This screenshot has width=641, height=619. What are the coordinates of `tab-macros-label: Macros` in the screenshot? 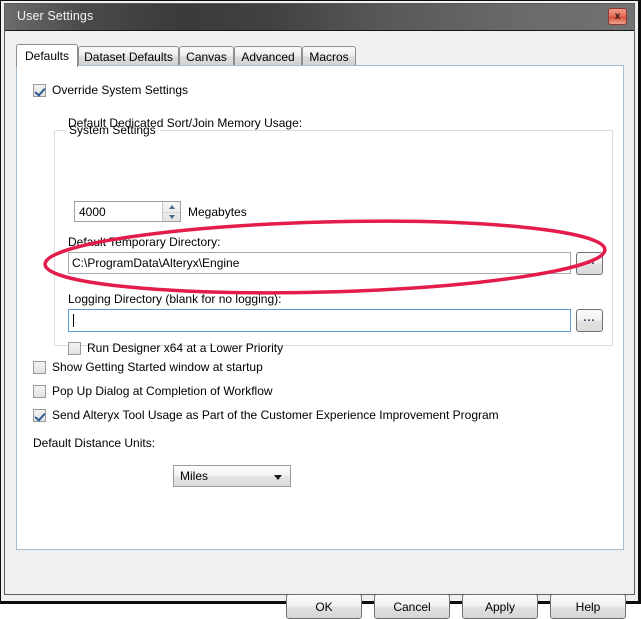 It's located at (329, 56).